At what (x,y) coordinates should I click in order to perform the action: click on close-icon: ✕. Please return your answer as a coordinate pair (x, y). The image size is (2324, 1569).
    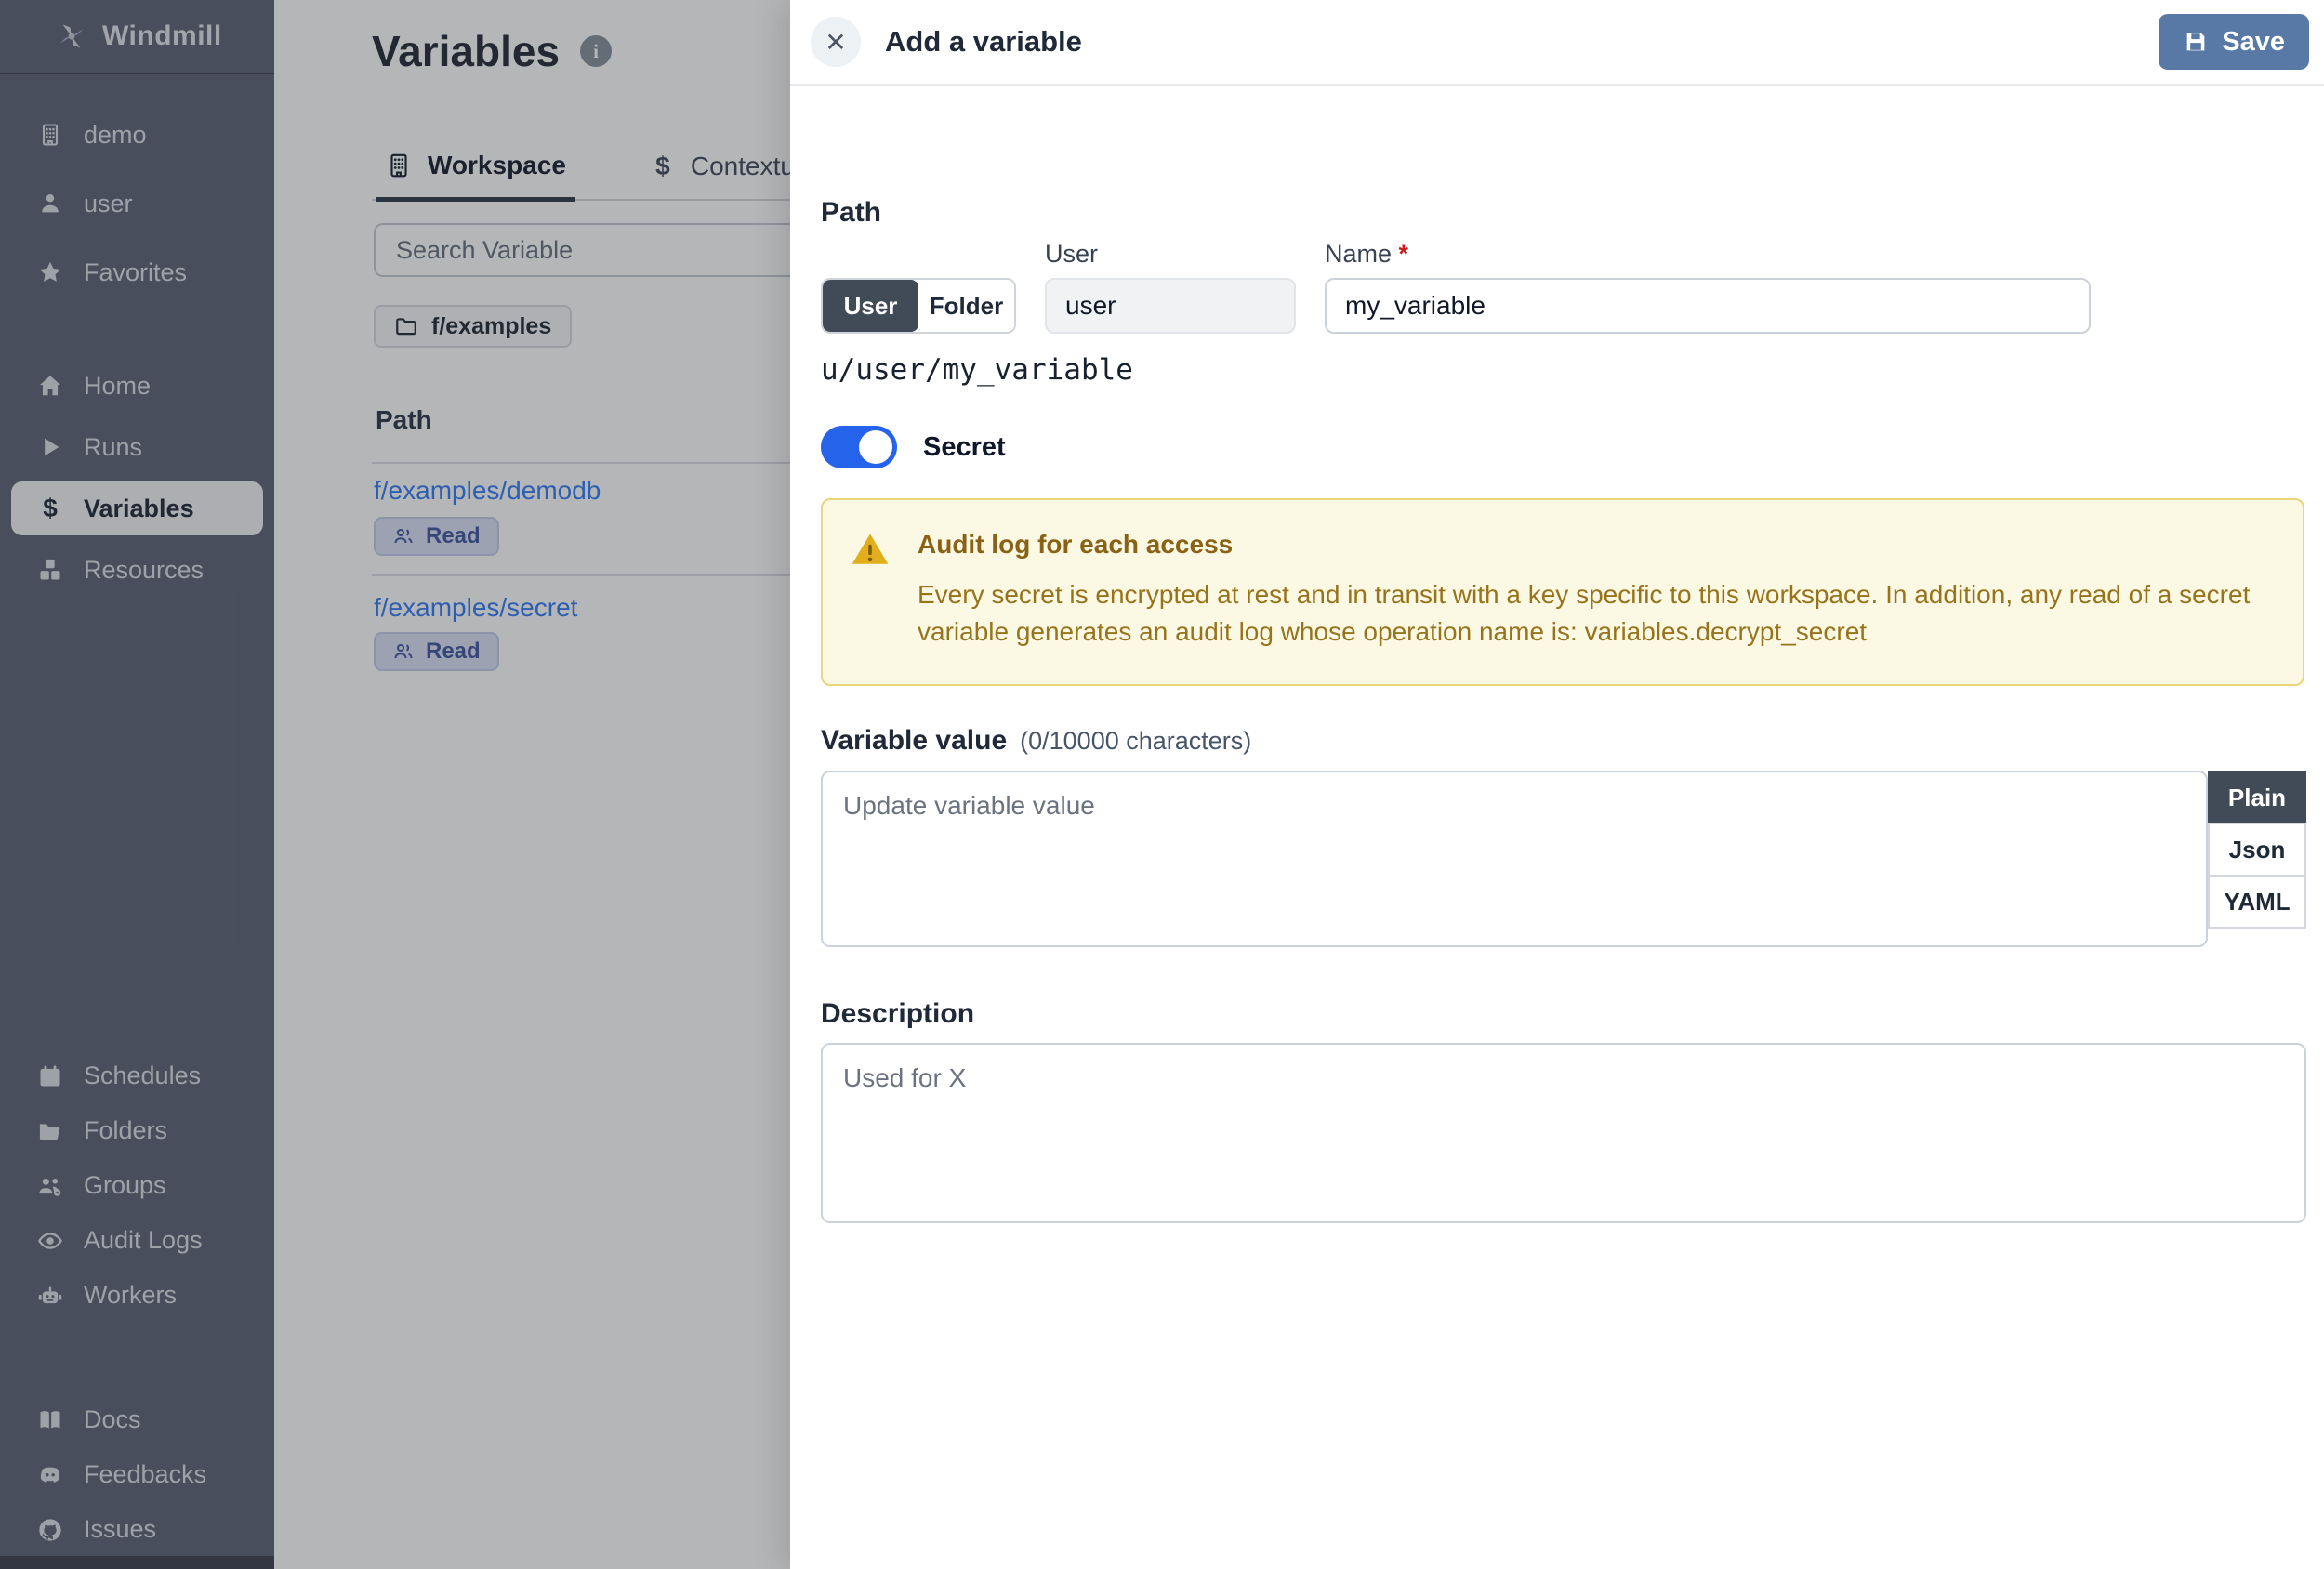
    Looking at the image, I should click on (836, 42).